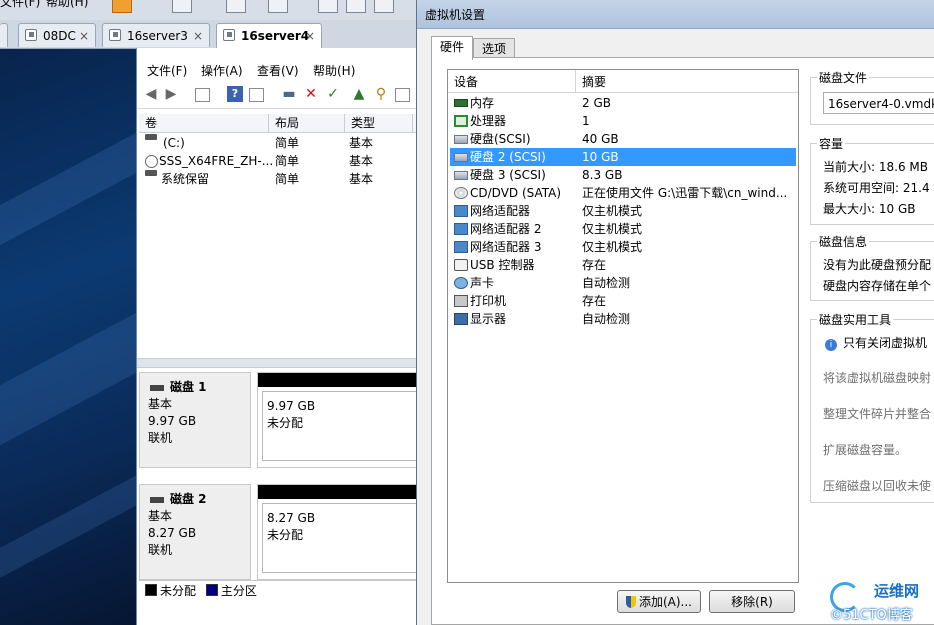  I want to click on search-icon: ⚲, so click(381, 94).